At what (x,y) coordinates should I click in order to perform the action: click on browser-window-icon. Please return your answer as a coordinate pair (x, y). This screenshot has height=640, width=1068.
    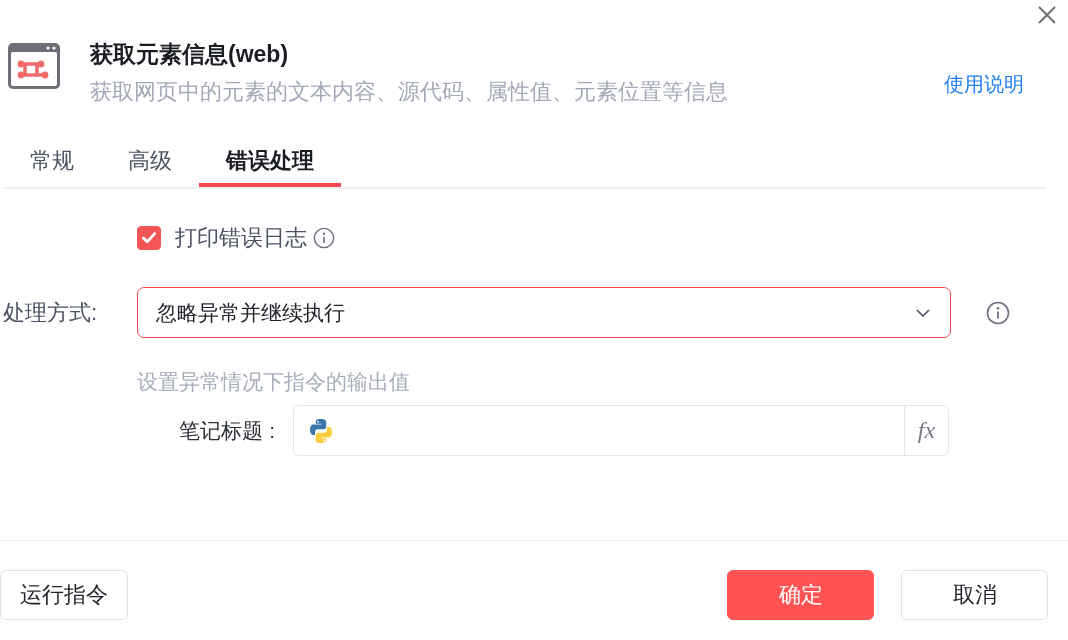
    Looking at the image, I should click on (34, 66).